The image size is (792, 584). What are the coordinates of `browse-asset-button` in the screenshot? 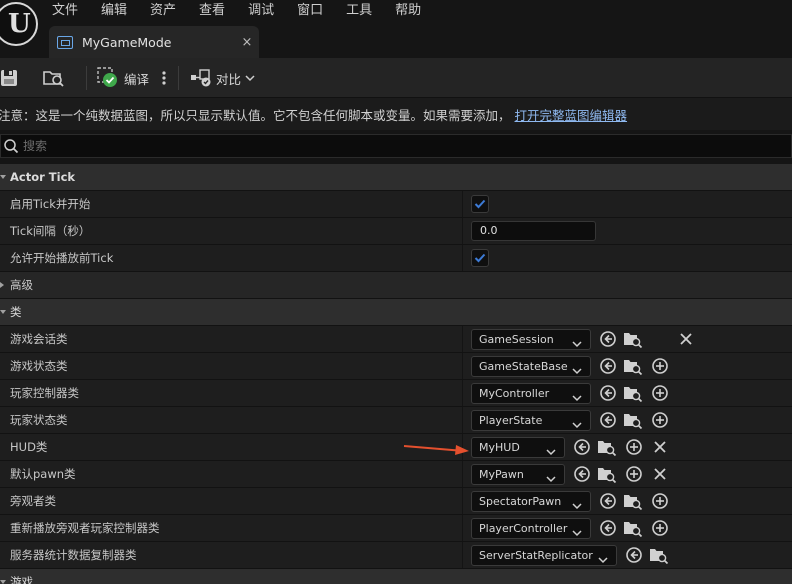 It's located at (54, 78).